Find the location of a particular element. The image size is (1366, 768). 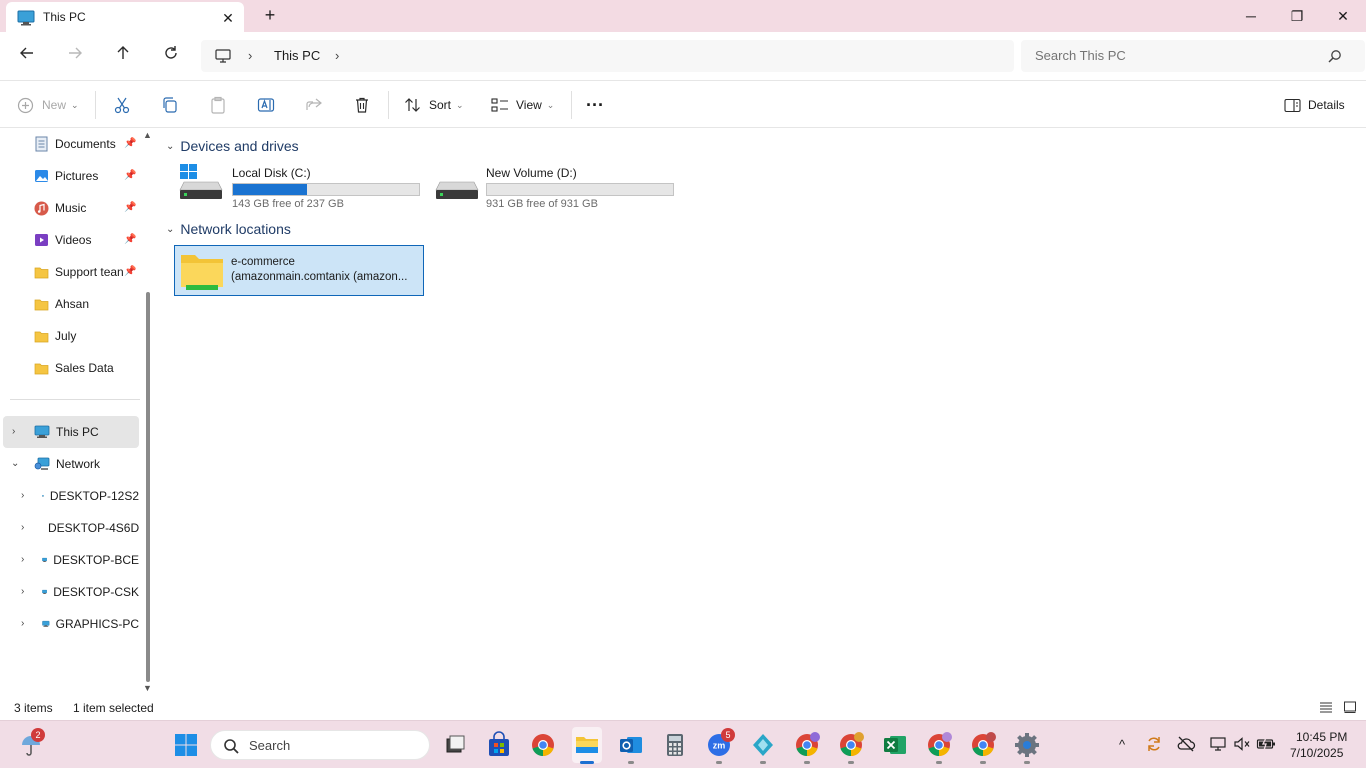

sort-button: Sort ⌄ is located at coordinates (434, 105).